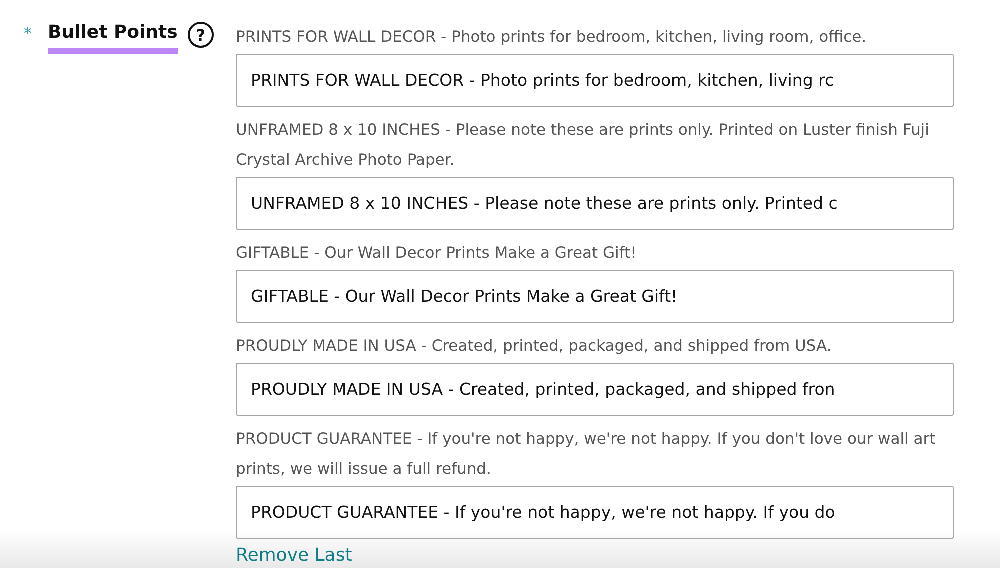 The image size is (1000, 568). I want to click on hint-text: UNFRAMED 8 x 10 INCHES - Please note these are prints only. Printed on Luster finish Fuji Crystal Archive Photo Paper., so click(583, 145).